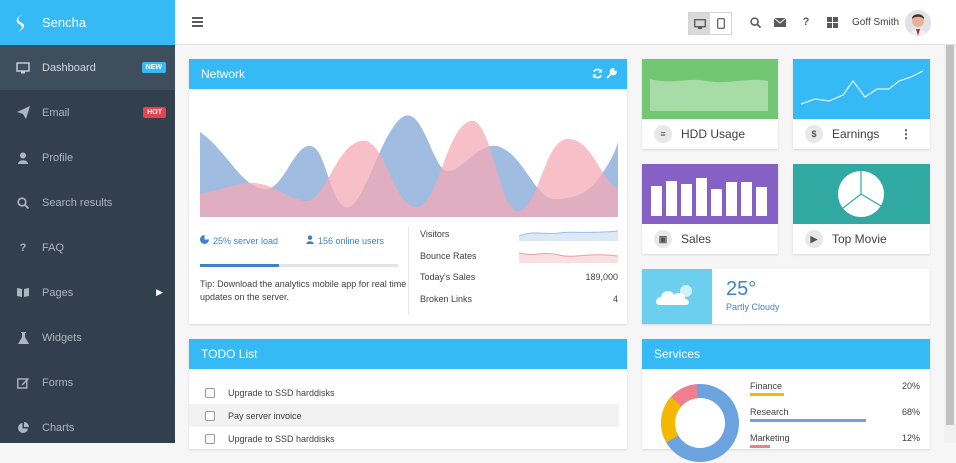 This screenshot has width=956, height=463. What do you see at coordinates (310, 240) in the screenshot?
I see `user-icon` at bounding box center [310, 240].